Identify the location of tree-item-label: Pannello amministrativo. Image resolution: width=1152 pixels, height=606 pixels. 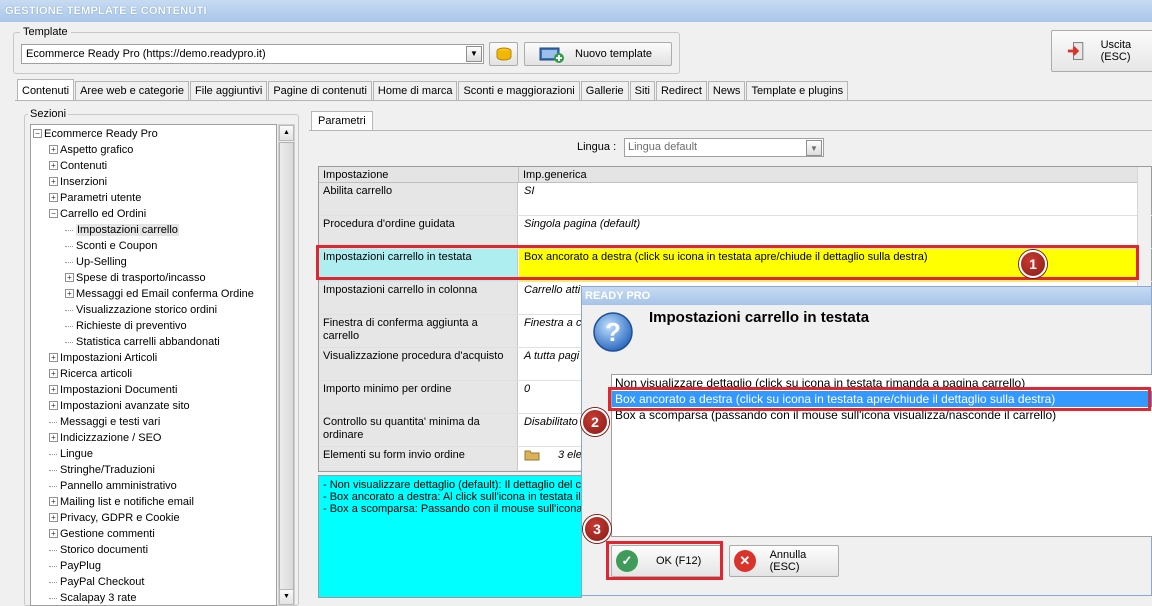
(118, 486).